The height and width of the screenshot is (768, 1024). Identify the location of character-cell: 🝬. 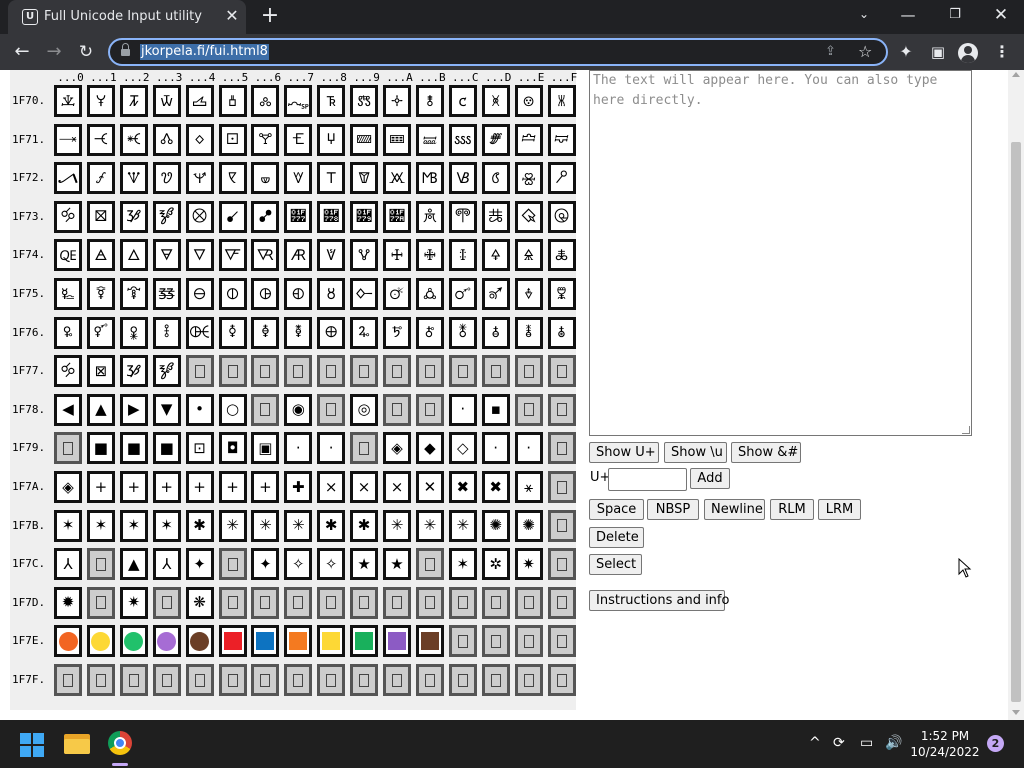
(462, 178).